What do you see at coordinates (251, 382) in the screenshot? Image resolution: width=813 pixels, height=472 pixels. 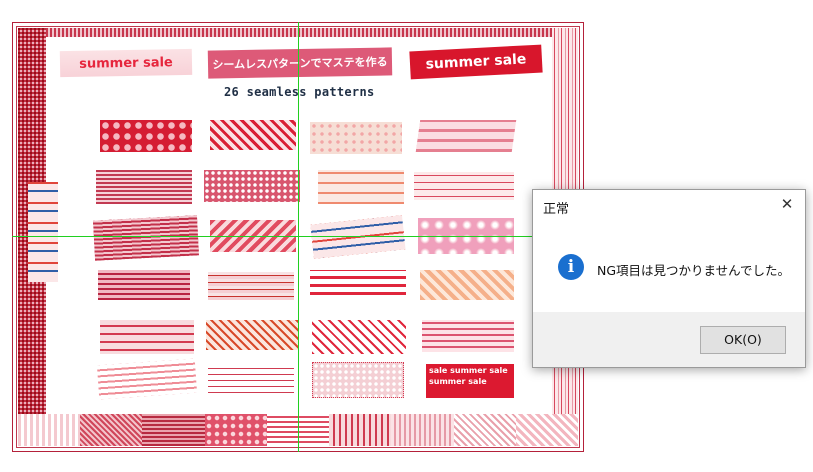 I see `tape-window-check` at bounding box center [251, 382].